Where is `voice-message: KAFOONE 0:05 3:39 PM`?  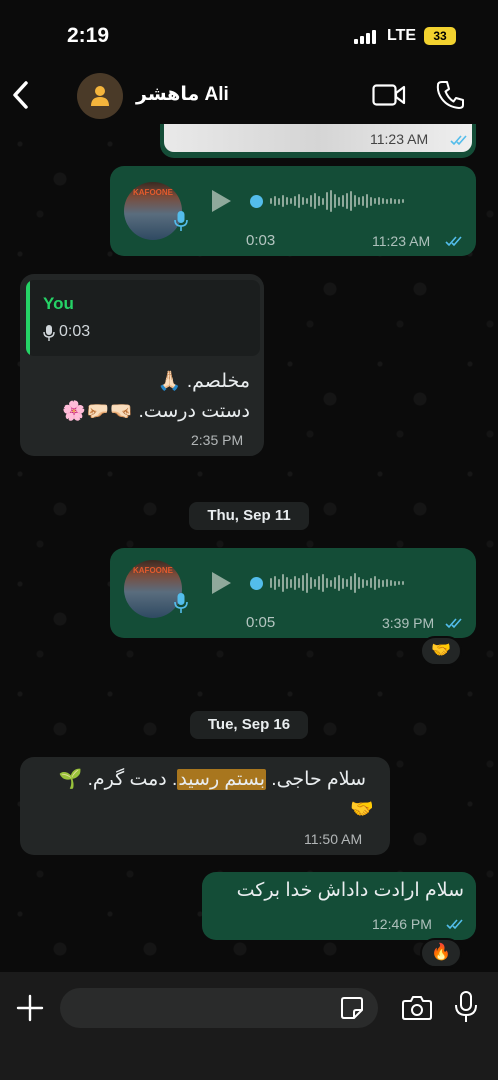
voice-message: KAFOONE 0:05 3:39 PM is located at coordinates (293, 593).